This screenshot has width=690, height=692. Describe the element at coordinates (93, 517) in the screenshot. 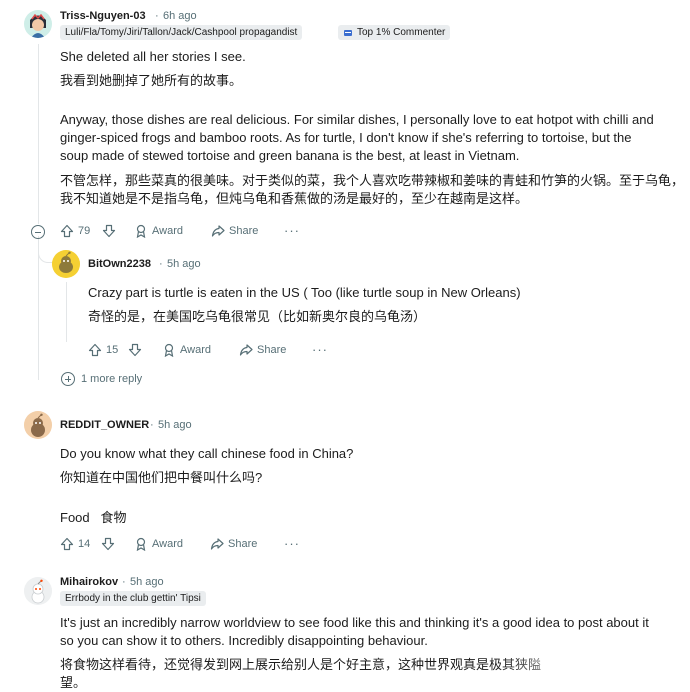

I see `comment-text: Food 食物` at that location.